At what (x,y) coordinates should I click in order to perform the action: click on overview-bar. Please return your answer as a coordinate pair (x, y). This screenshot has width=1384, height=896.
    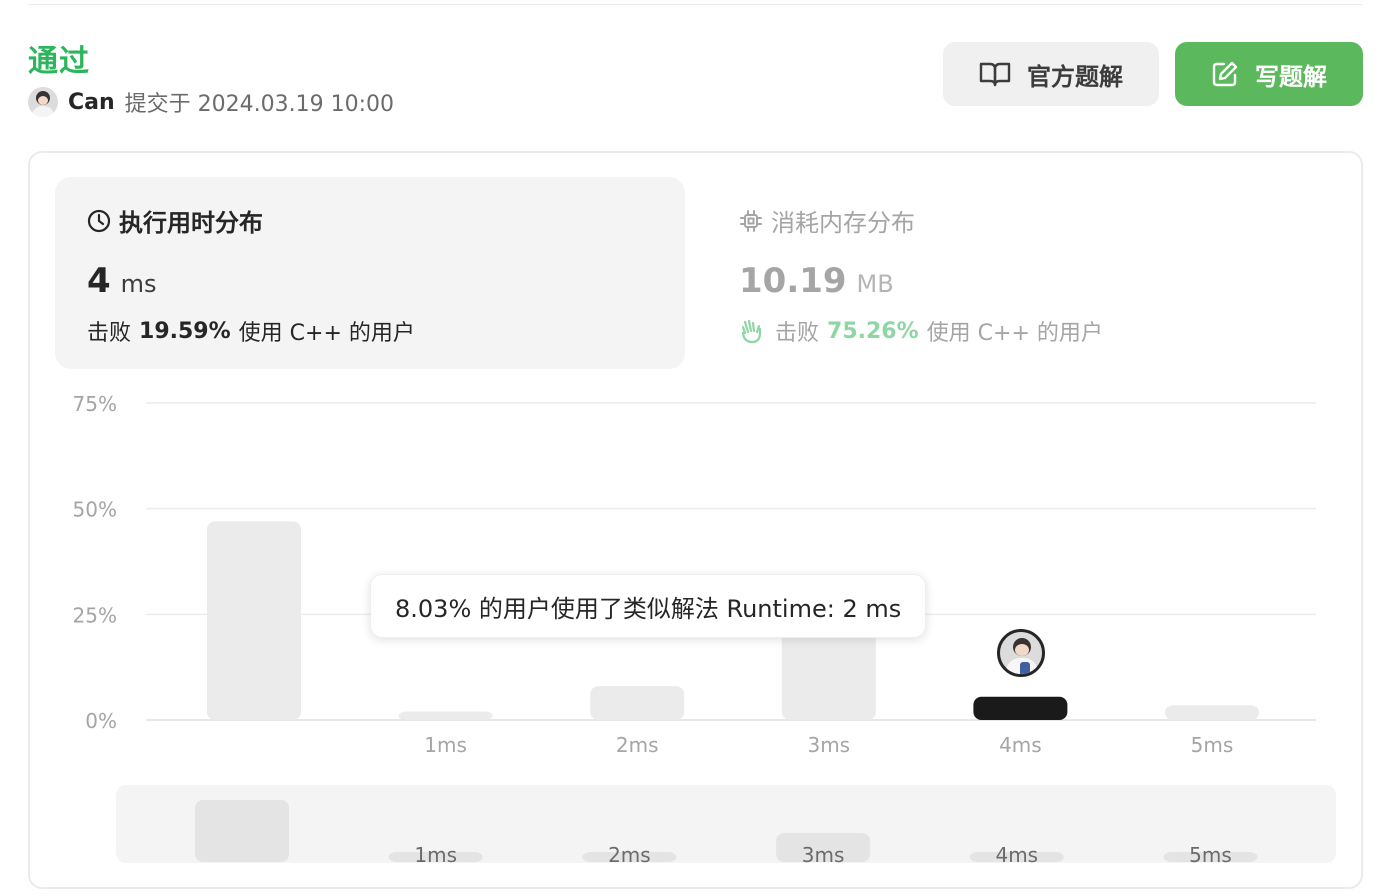
    Looking at the image, I should click on (242, 831).